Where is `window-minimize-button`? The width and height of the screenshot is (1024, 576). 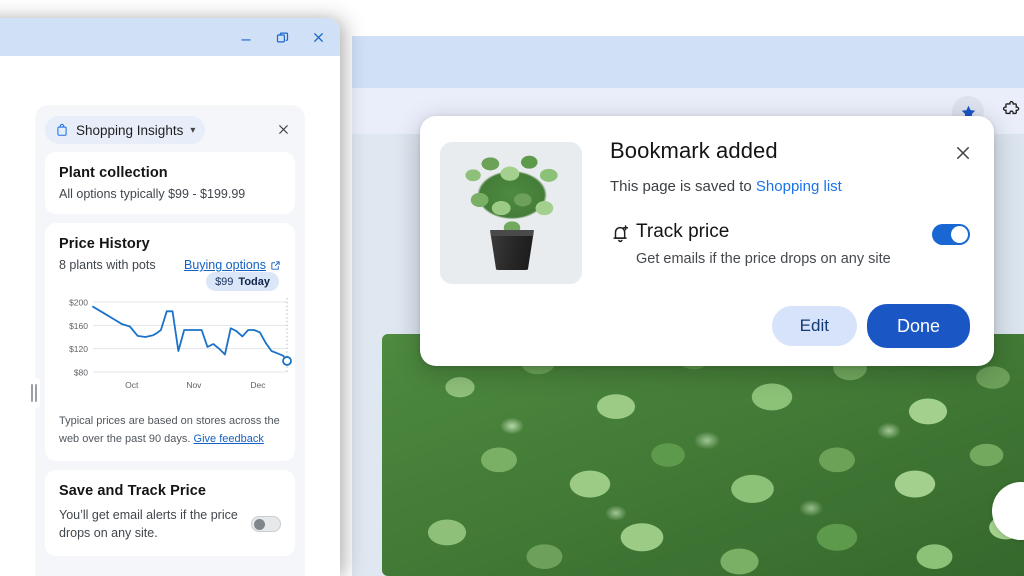
window-minimize-button is located at coordinates (246, 37).